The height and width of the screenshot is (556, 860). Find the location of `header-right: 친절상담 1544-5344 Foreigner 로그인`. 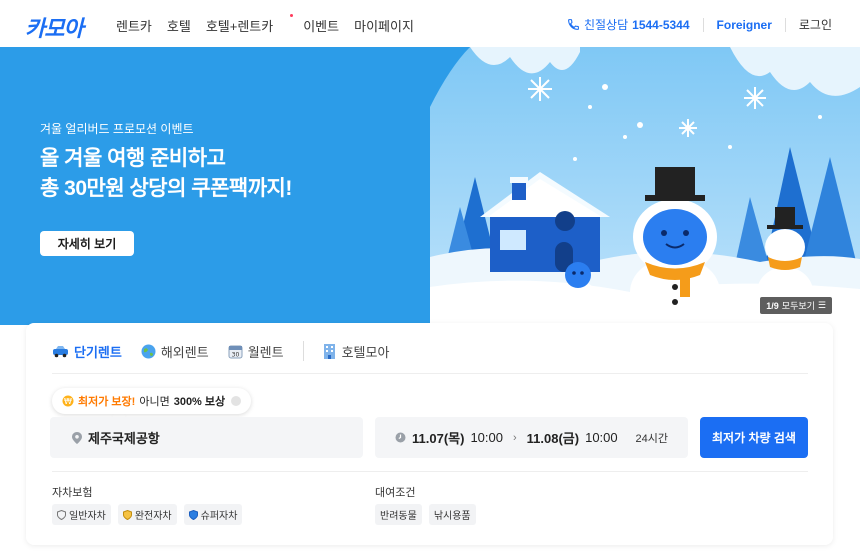

header-right: 친절상담 1544-5344 Foreigner 로그인 is located at coordinates (699, 24).